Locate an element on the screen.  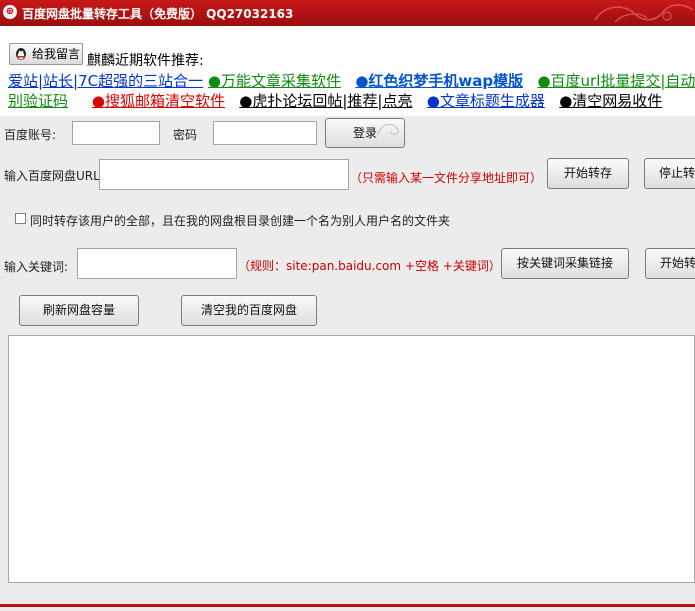
swirl-decoration-icon is located at coordinates (388, 129).